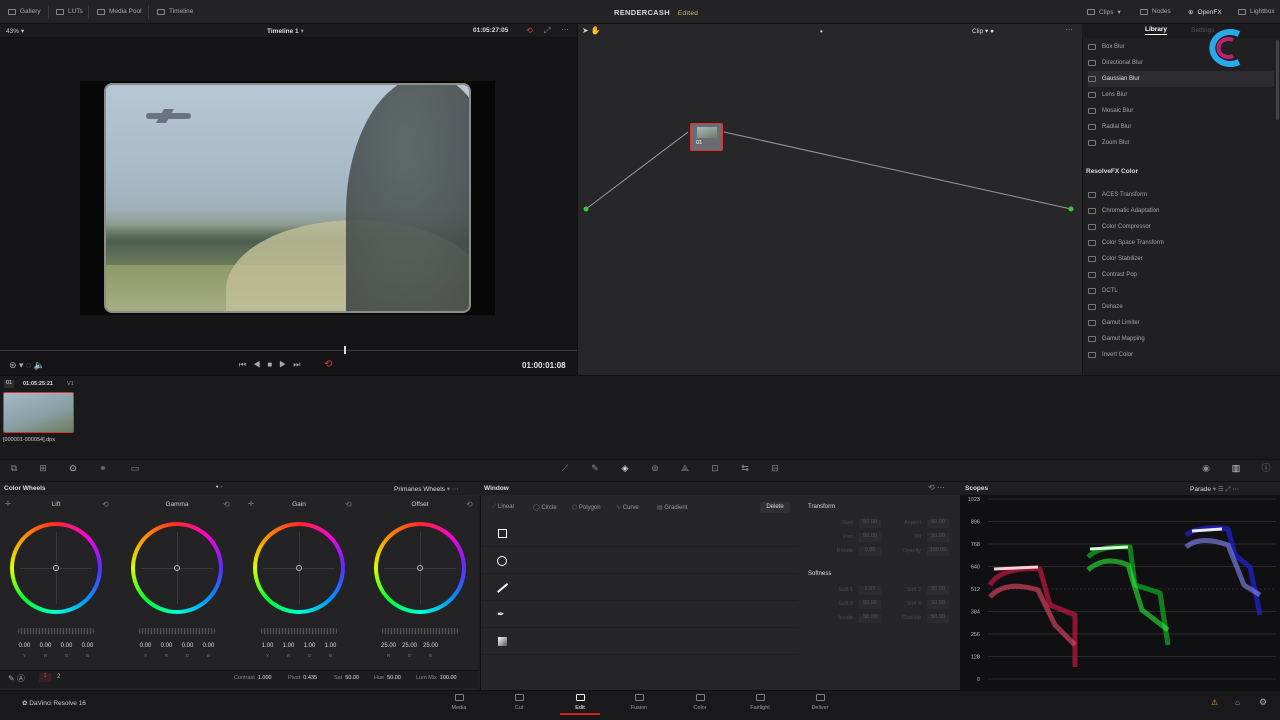 This screenshot has width=1280, height=720. Describe the element at coordinates (1181, 243) in the screenshot. I see `library-item: Color Space Transform` at that location.